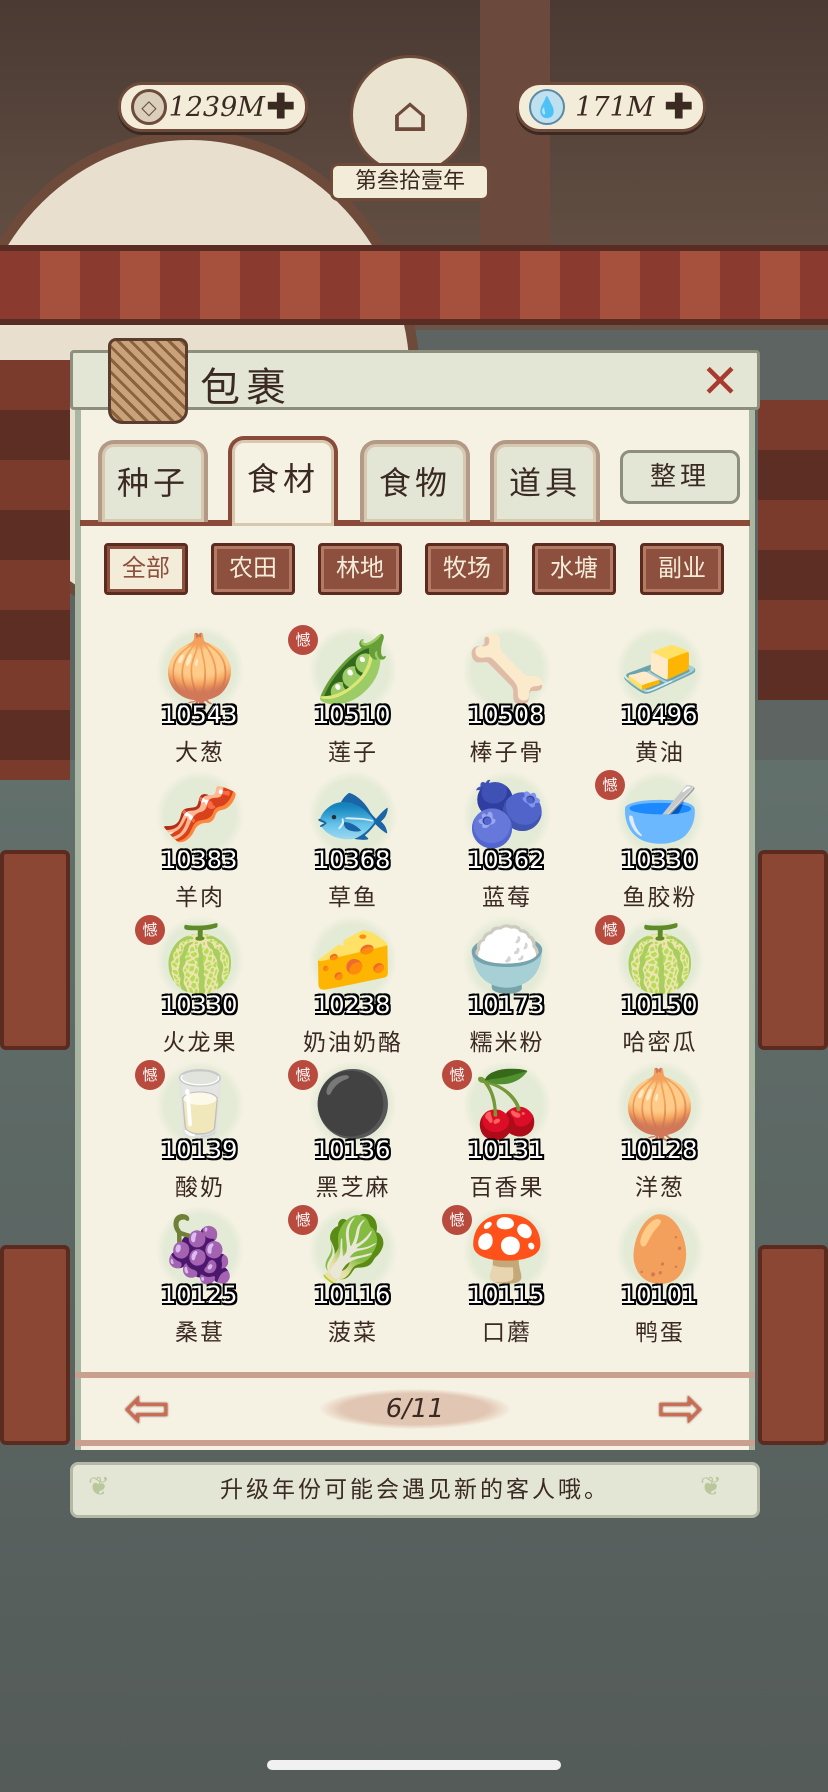 The image size is (828, 1792). What do you see at coordinates (680, 477) in the screenshot?
I see `sort-button: 整理` at bounding box center [680, 477].